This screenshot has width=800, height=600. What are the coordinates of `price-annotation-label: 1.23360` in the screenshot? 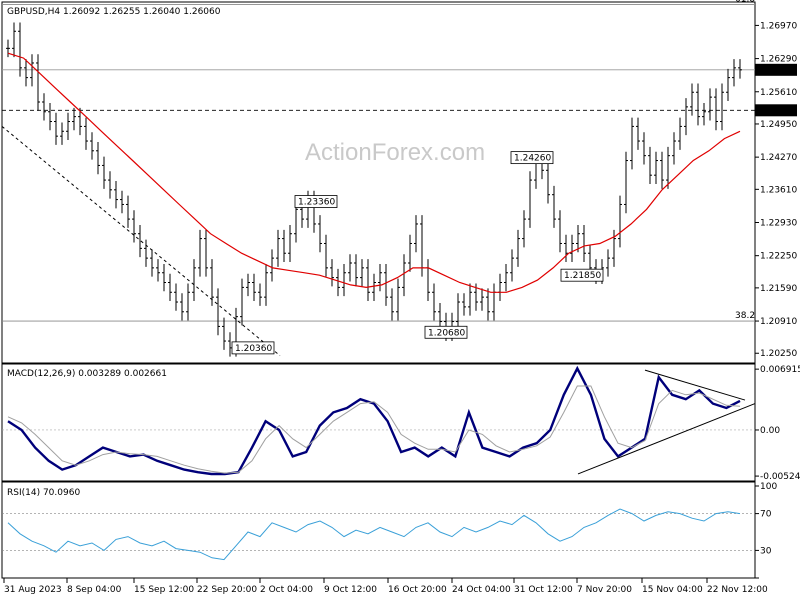 It's located at (316, 203).